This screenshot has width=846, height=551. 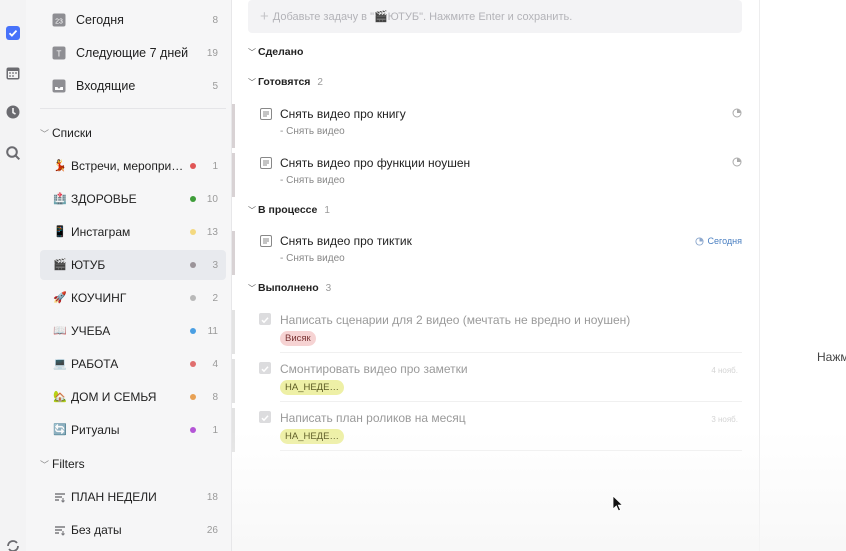 What do you see at coordinates (215, 86) in the screenshot?
I see `sidebar-item-count: 5` at bounding box center [215, 86].